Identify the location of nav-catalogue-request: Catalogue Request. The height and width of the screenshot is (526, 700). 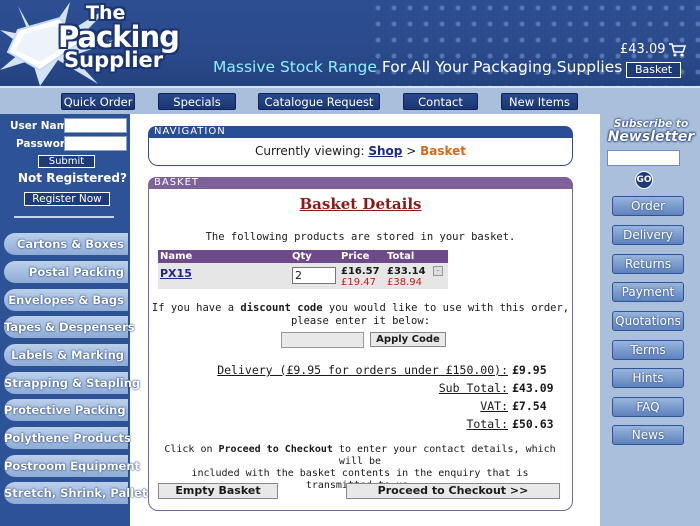
(319, 101).